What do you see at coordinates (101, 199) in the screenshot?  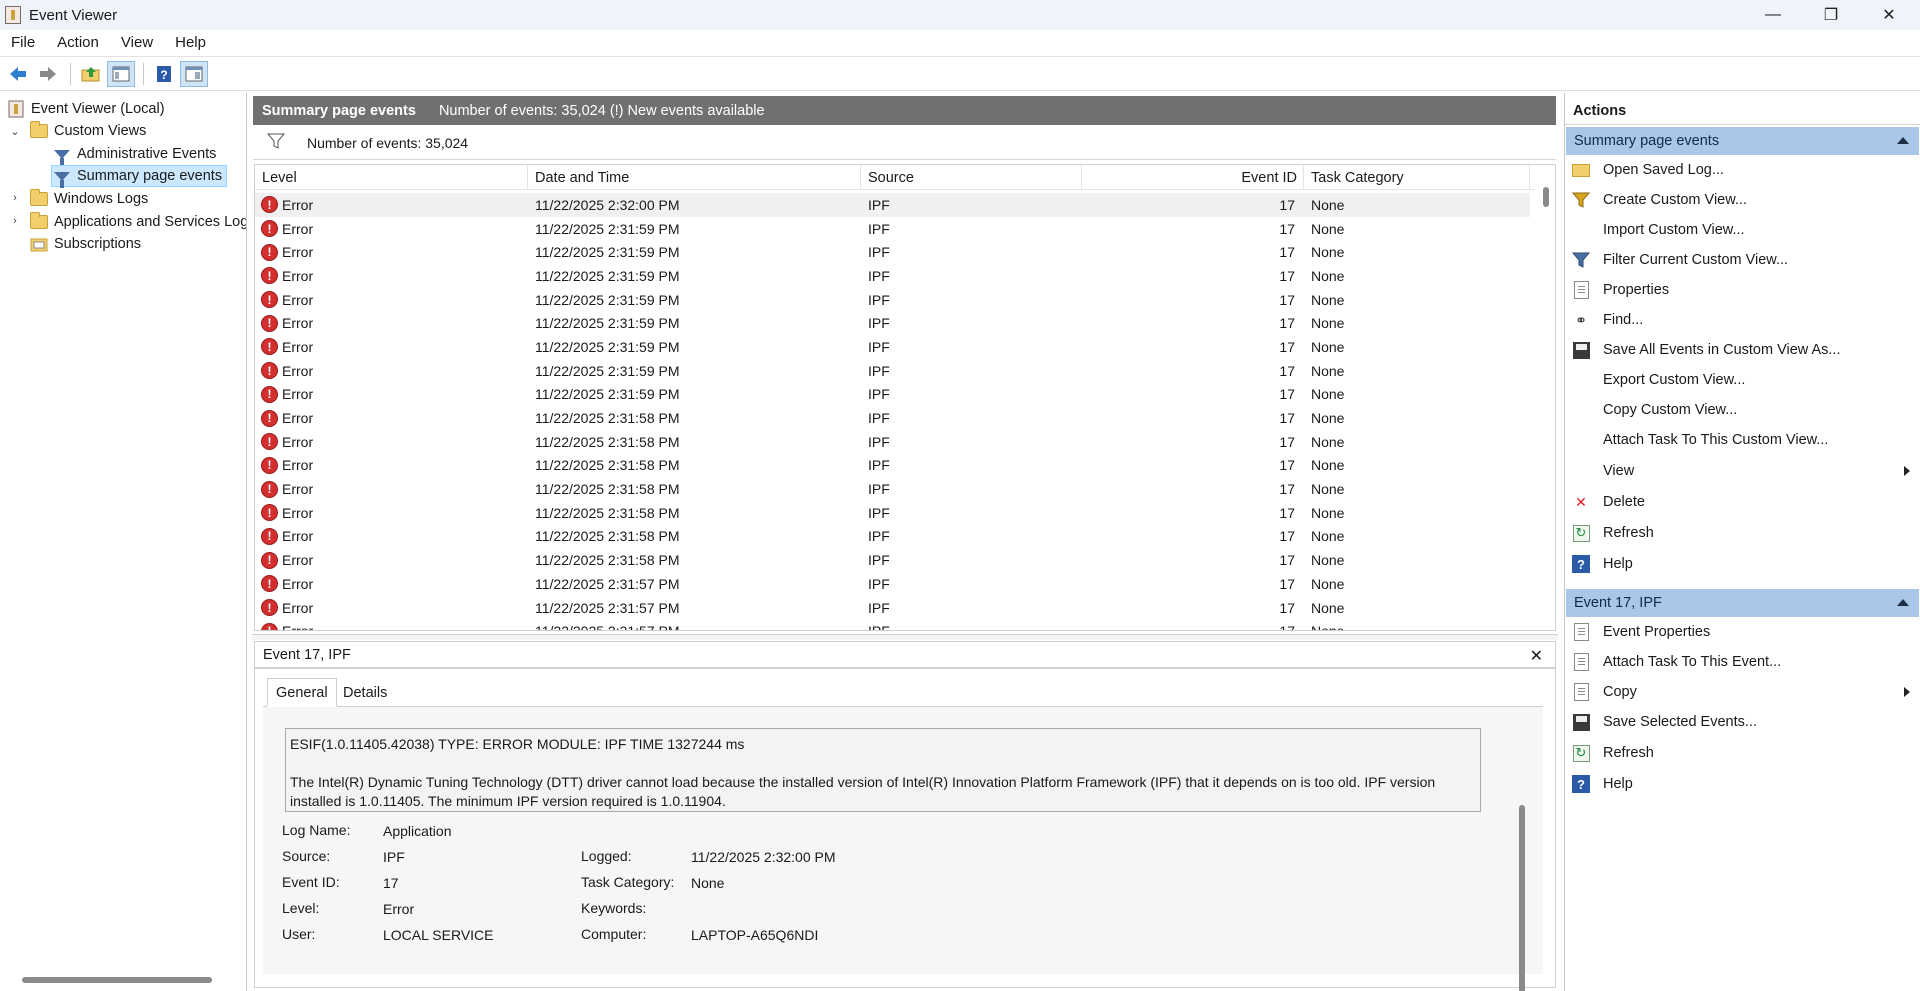 I see `tree-label: Windows Logs` at bounding box center [101, 199].